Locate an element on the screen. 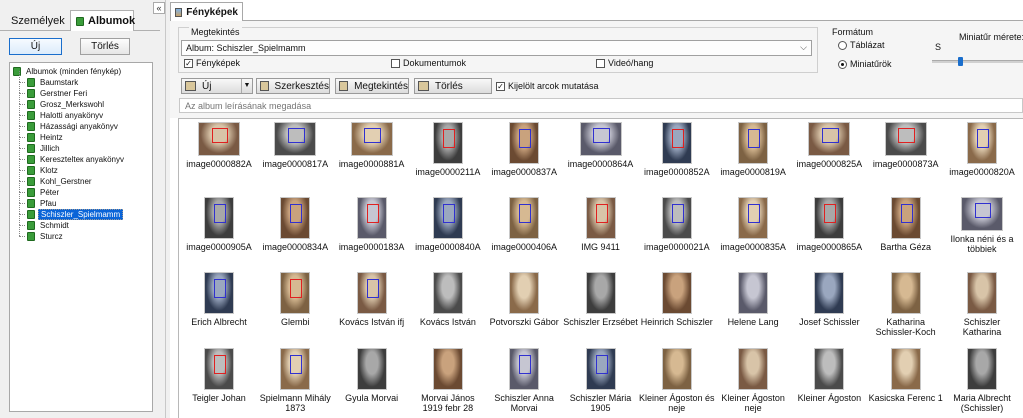  thumbnail-item: Kovács István ifj is located at coordinates (372, 299).